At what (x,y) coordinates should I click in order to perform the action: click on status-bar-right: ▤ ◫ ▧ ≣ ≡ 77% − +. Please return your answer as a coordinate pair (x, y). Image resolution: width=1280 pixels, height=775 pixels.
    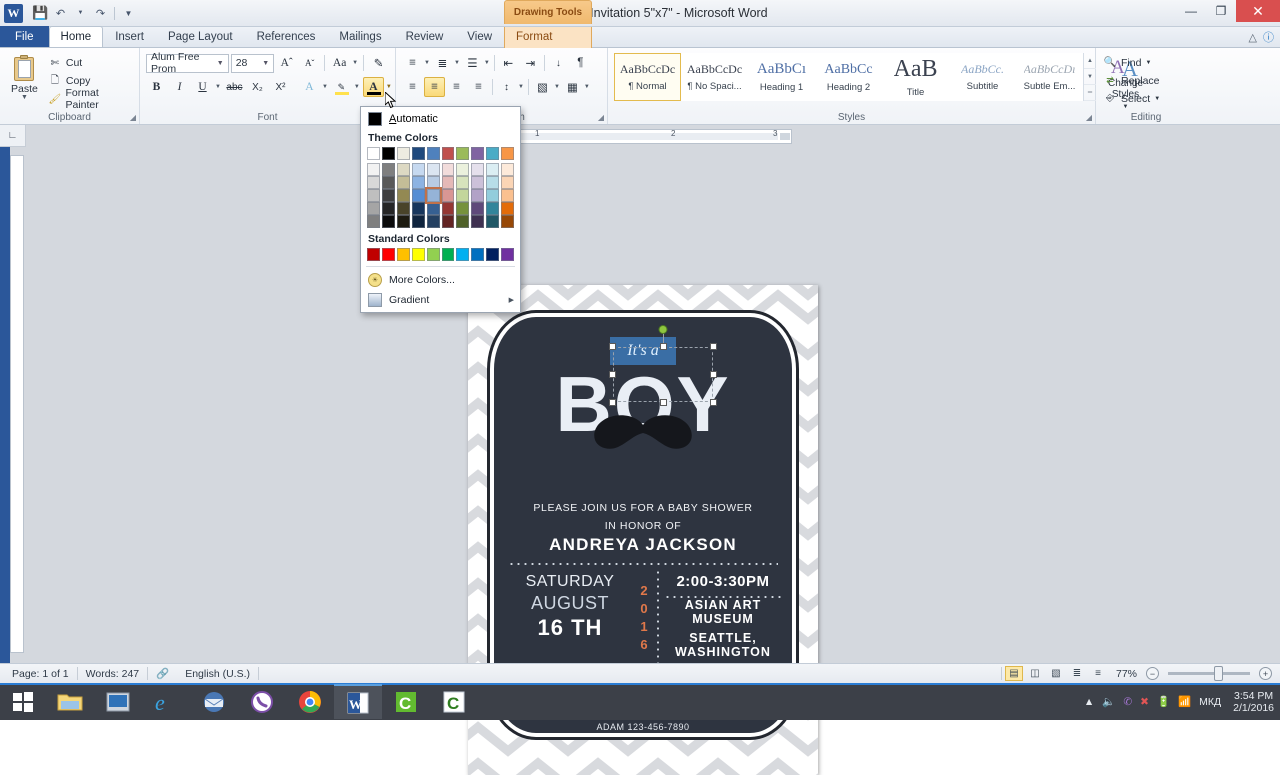
    Looking at the image, I should click on (1138, 673).